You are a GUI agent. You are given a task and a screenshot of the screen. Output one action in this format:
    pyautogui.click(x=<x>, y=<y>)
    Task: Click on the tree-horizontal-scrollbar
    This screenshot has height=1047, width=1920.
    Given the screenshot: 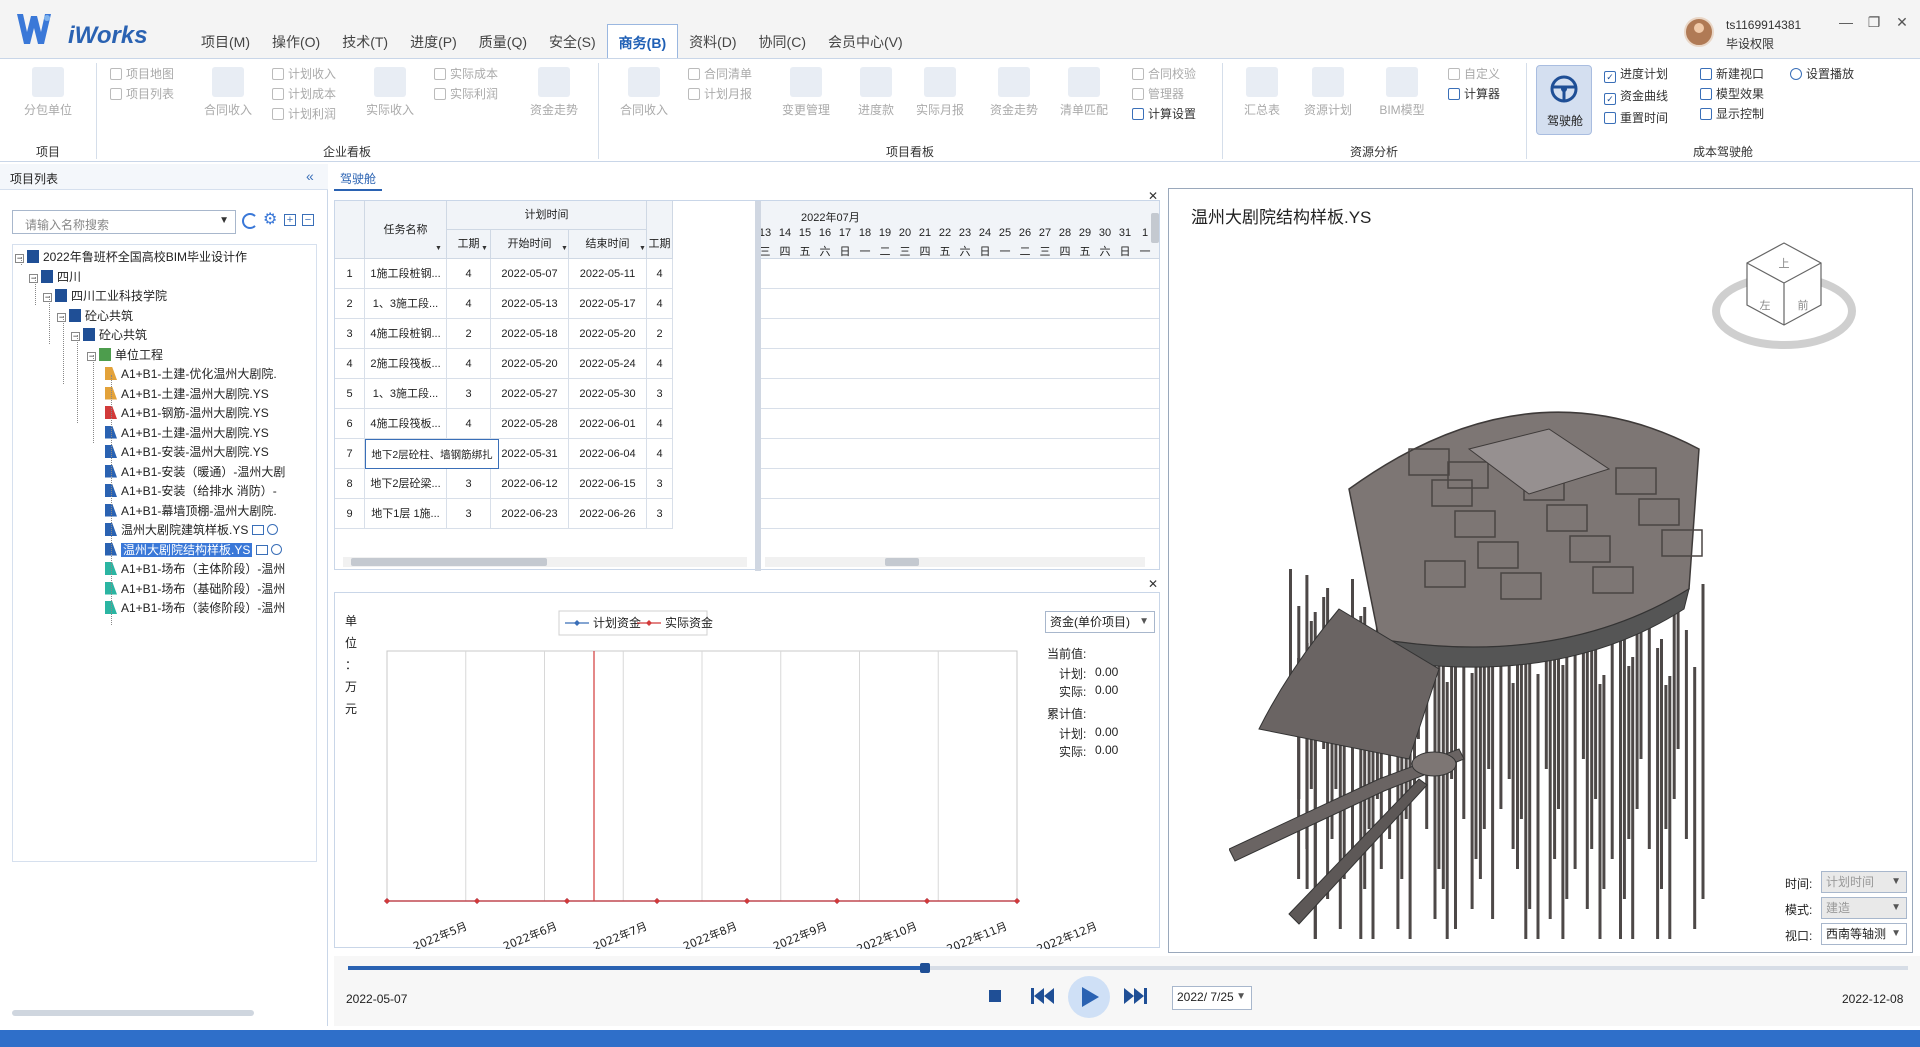 What is the action you would take?
    pyautogui.click(x=133, y=1013)
    